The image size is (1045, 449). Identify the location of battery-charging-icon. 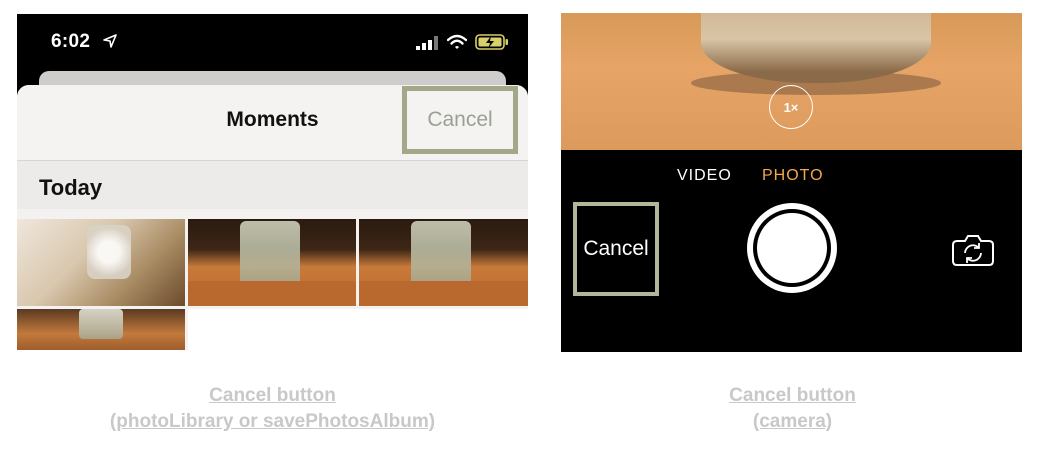
(491, 42).